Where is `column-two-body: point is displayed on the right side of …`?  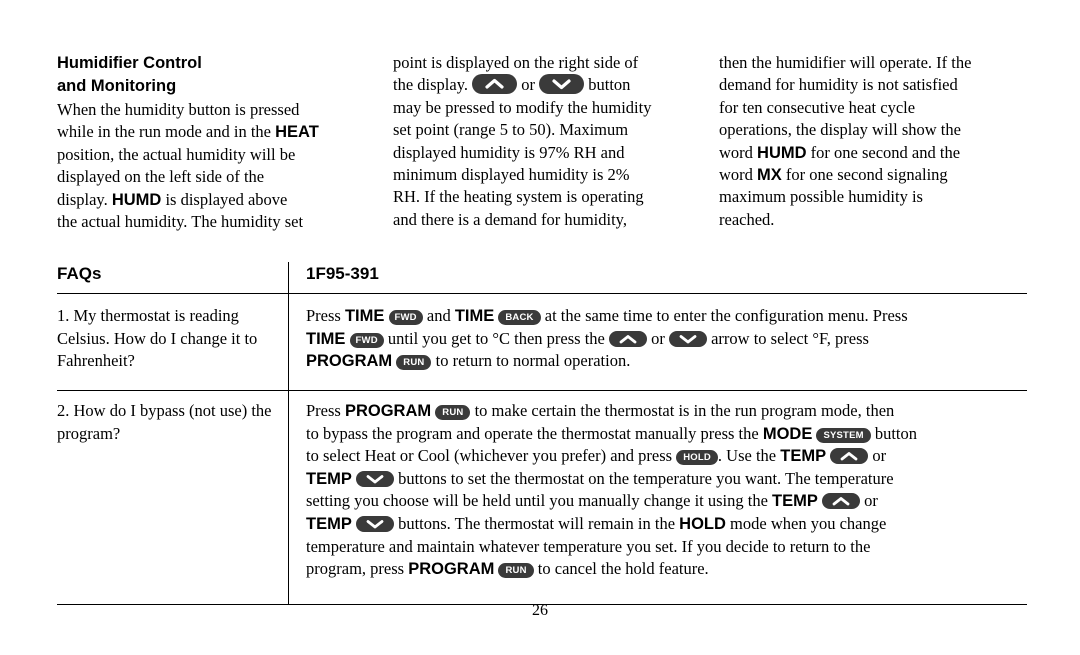
column-two-body: point is displayed on the right side of … is located at coordinates (556, 141).